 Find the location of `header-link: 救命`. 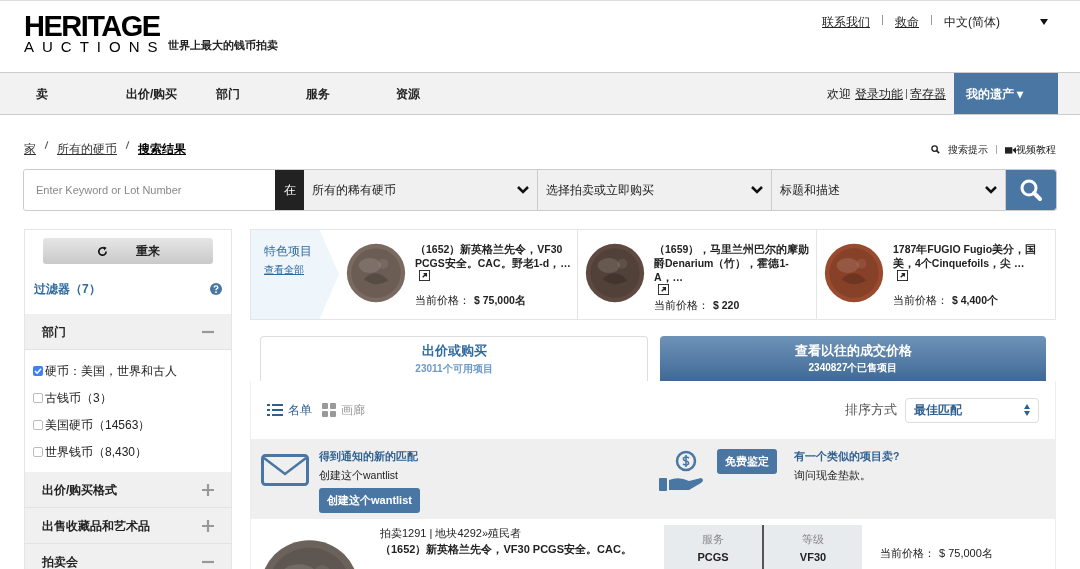

header-link: 救命 is located at coordinates (907, 22).